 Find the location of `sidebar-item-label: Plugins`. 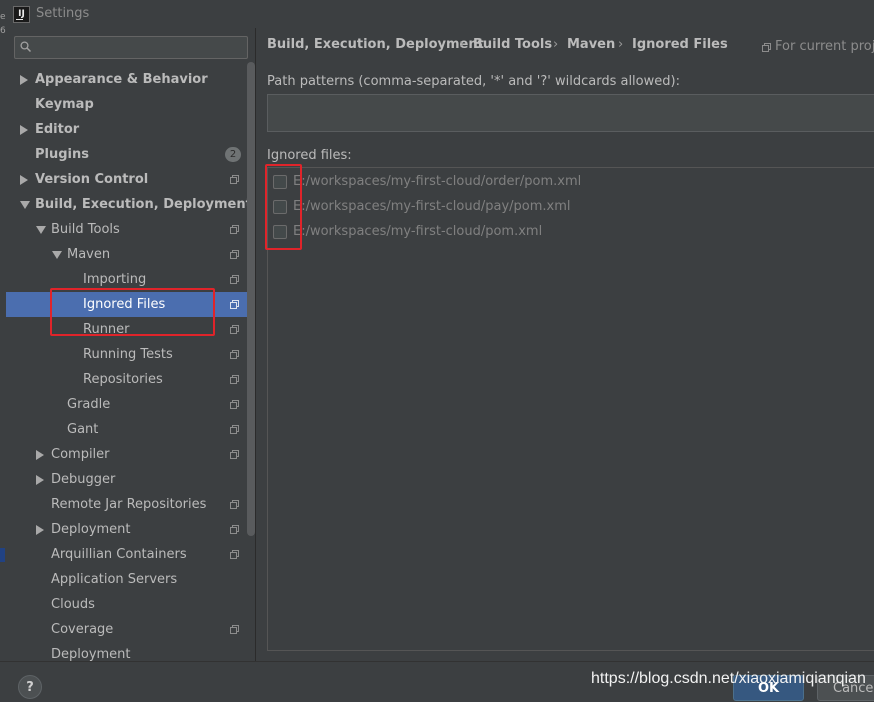

sidebar-item-label: Plugins is located at coordinates (62, 154).